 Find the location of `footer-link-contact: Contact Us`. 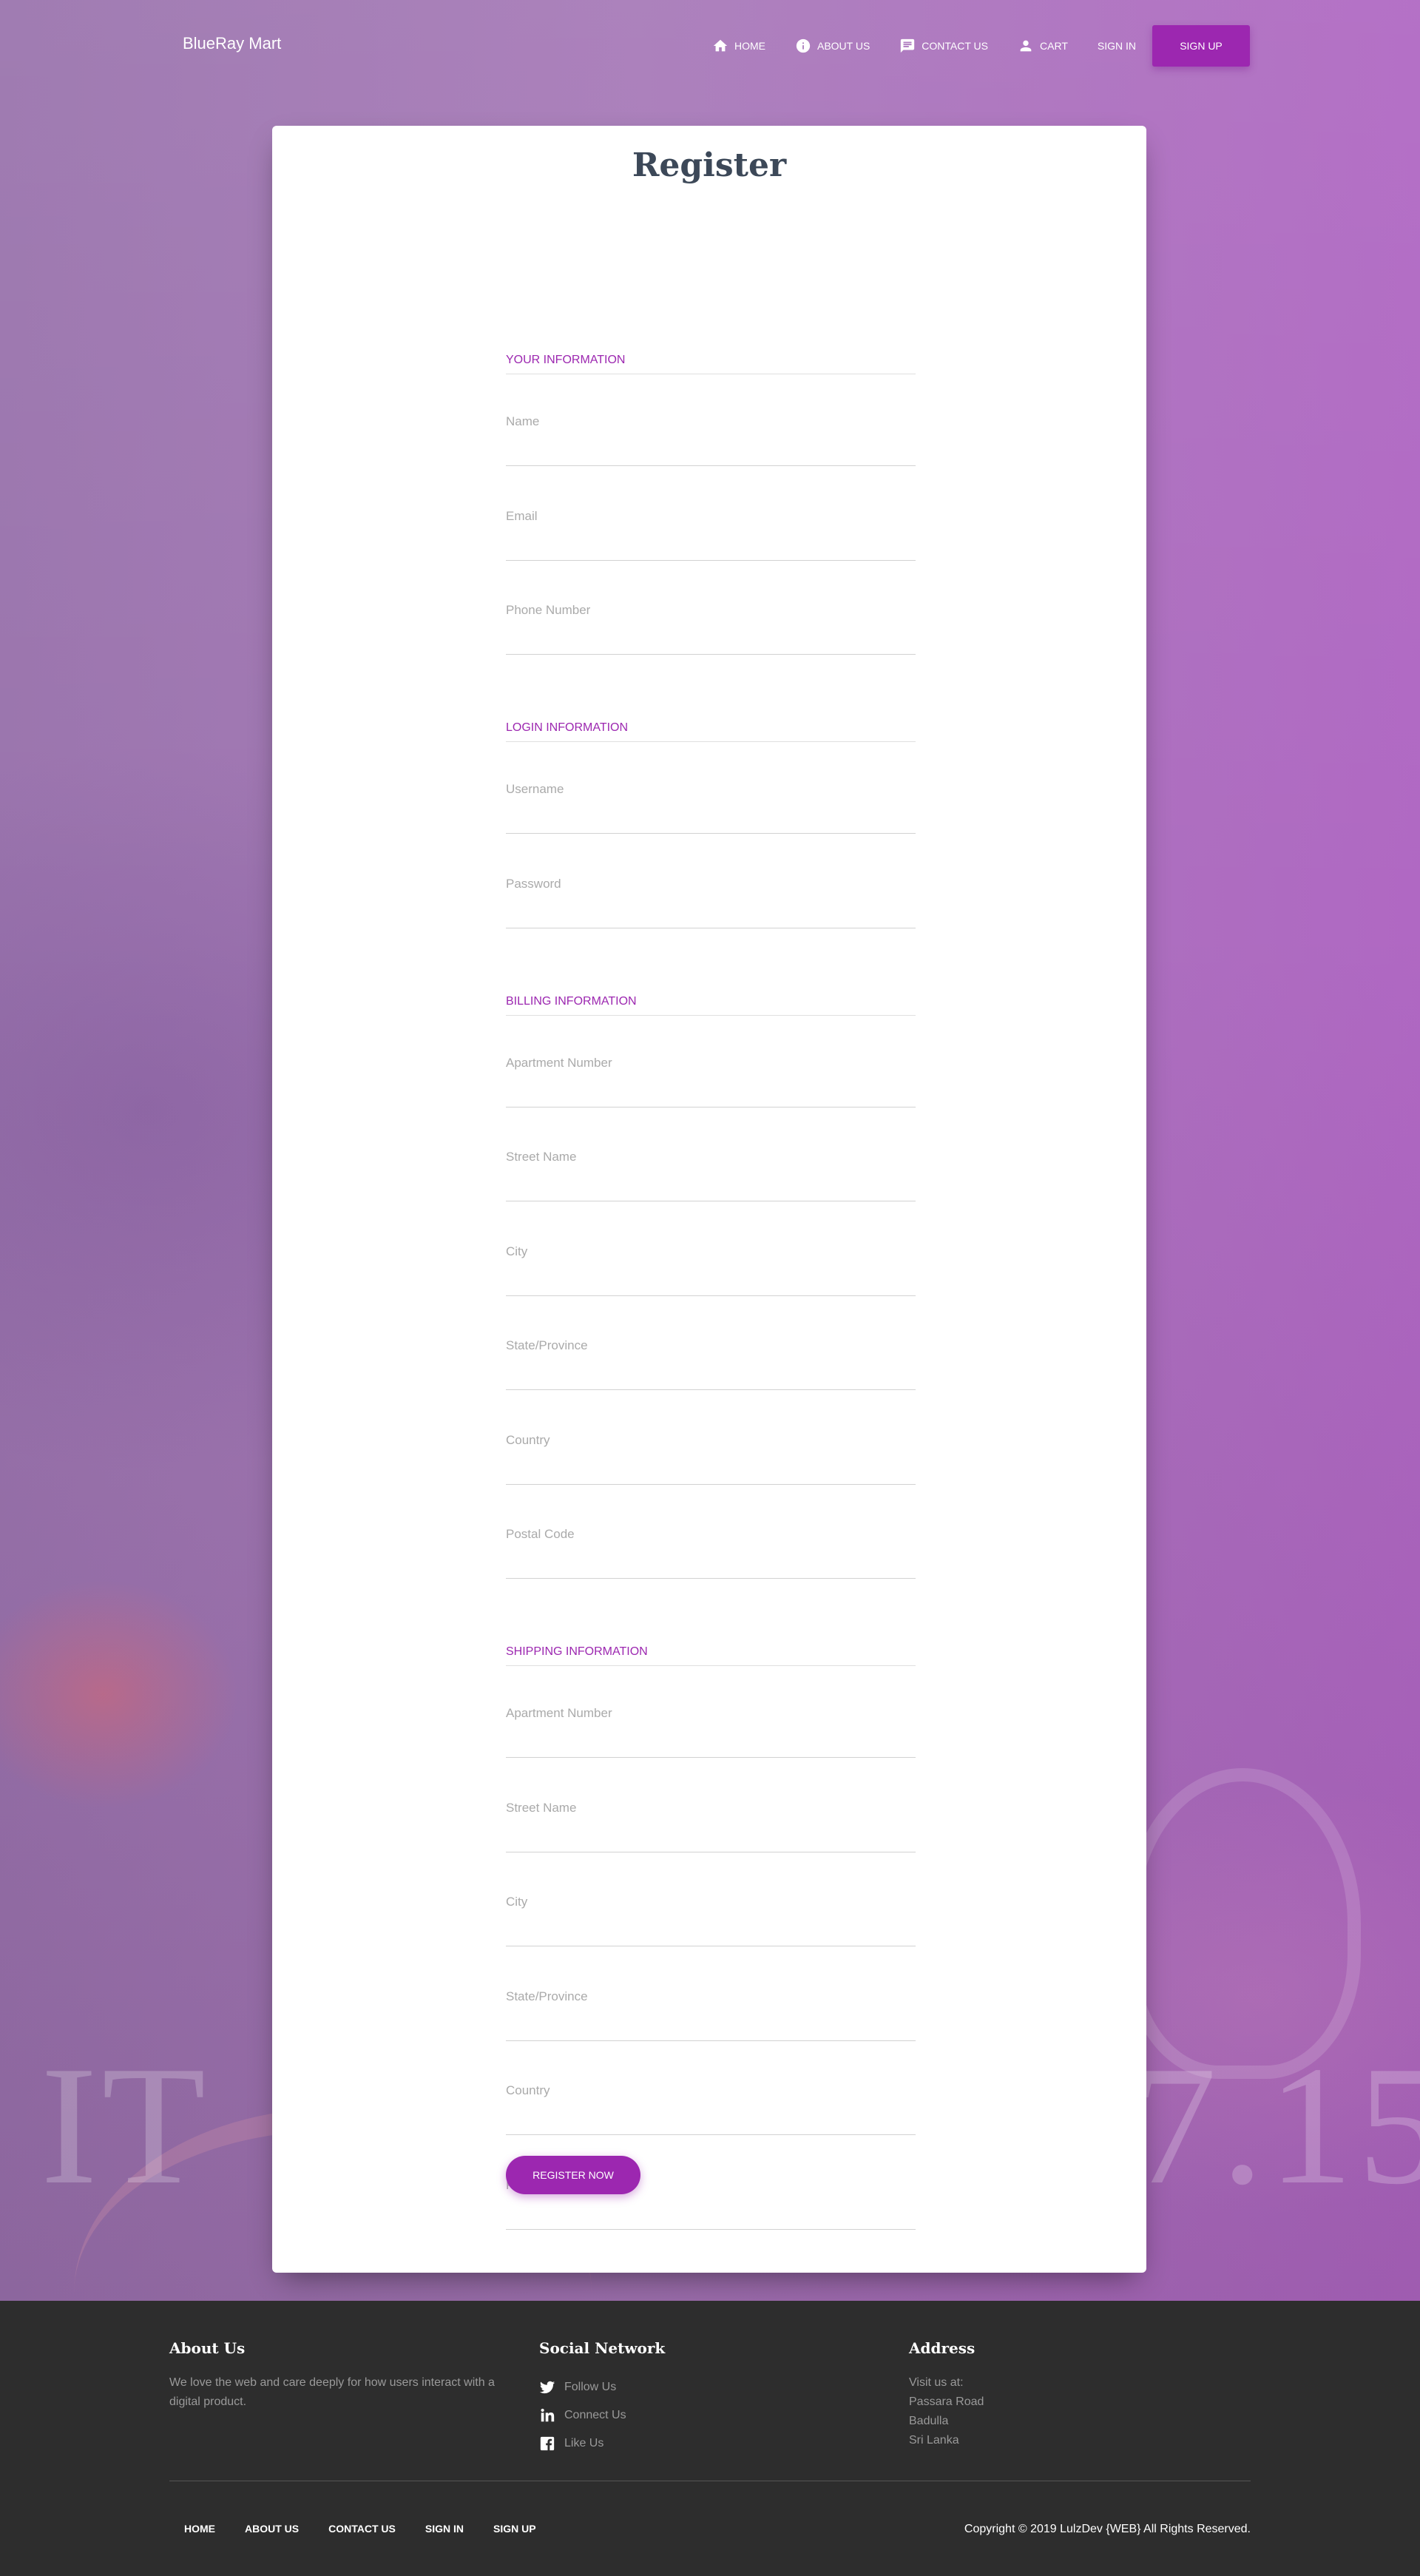

footer-link-contact: Contact Us is located at coordinates (362, 2528).